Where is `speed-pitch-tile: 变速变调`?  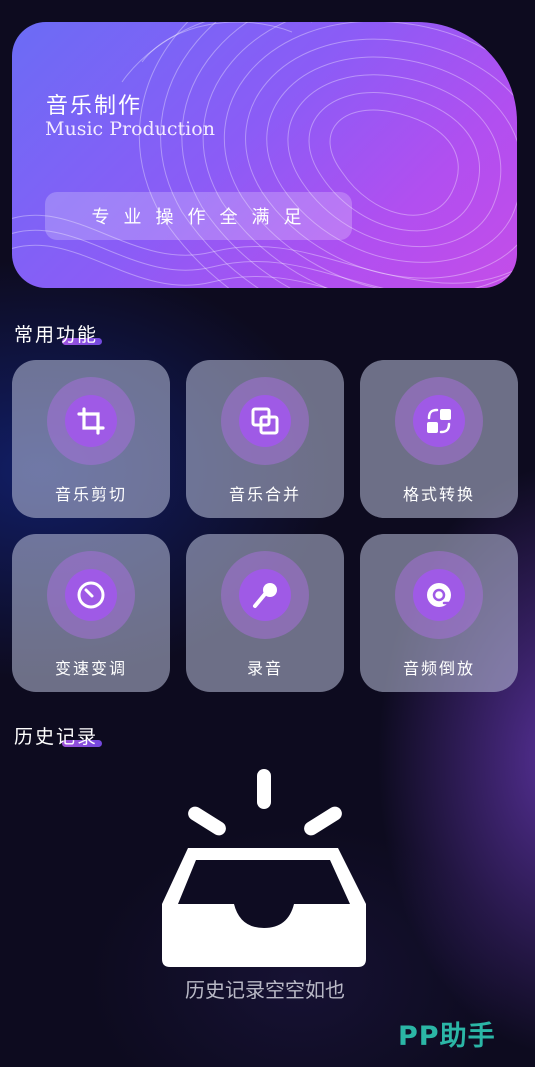
speed-pitch-tile: 变速变调 is located at coordinates (91, 613).